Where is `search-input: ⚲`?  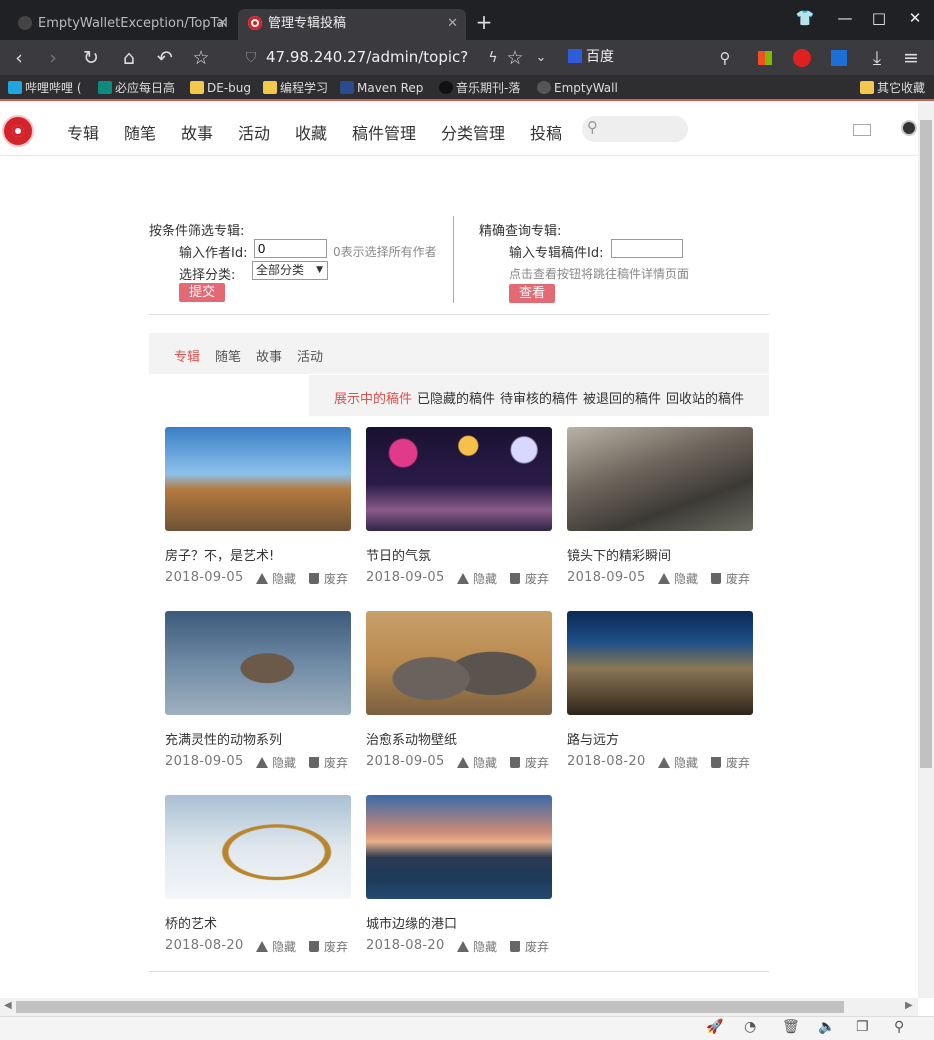 search-input: ⚲ is located at coordinates (635, 129).